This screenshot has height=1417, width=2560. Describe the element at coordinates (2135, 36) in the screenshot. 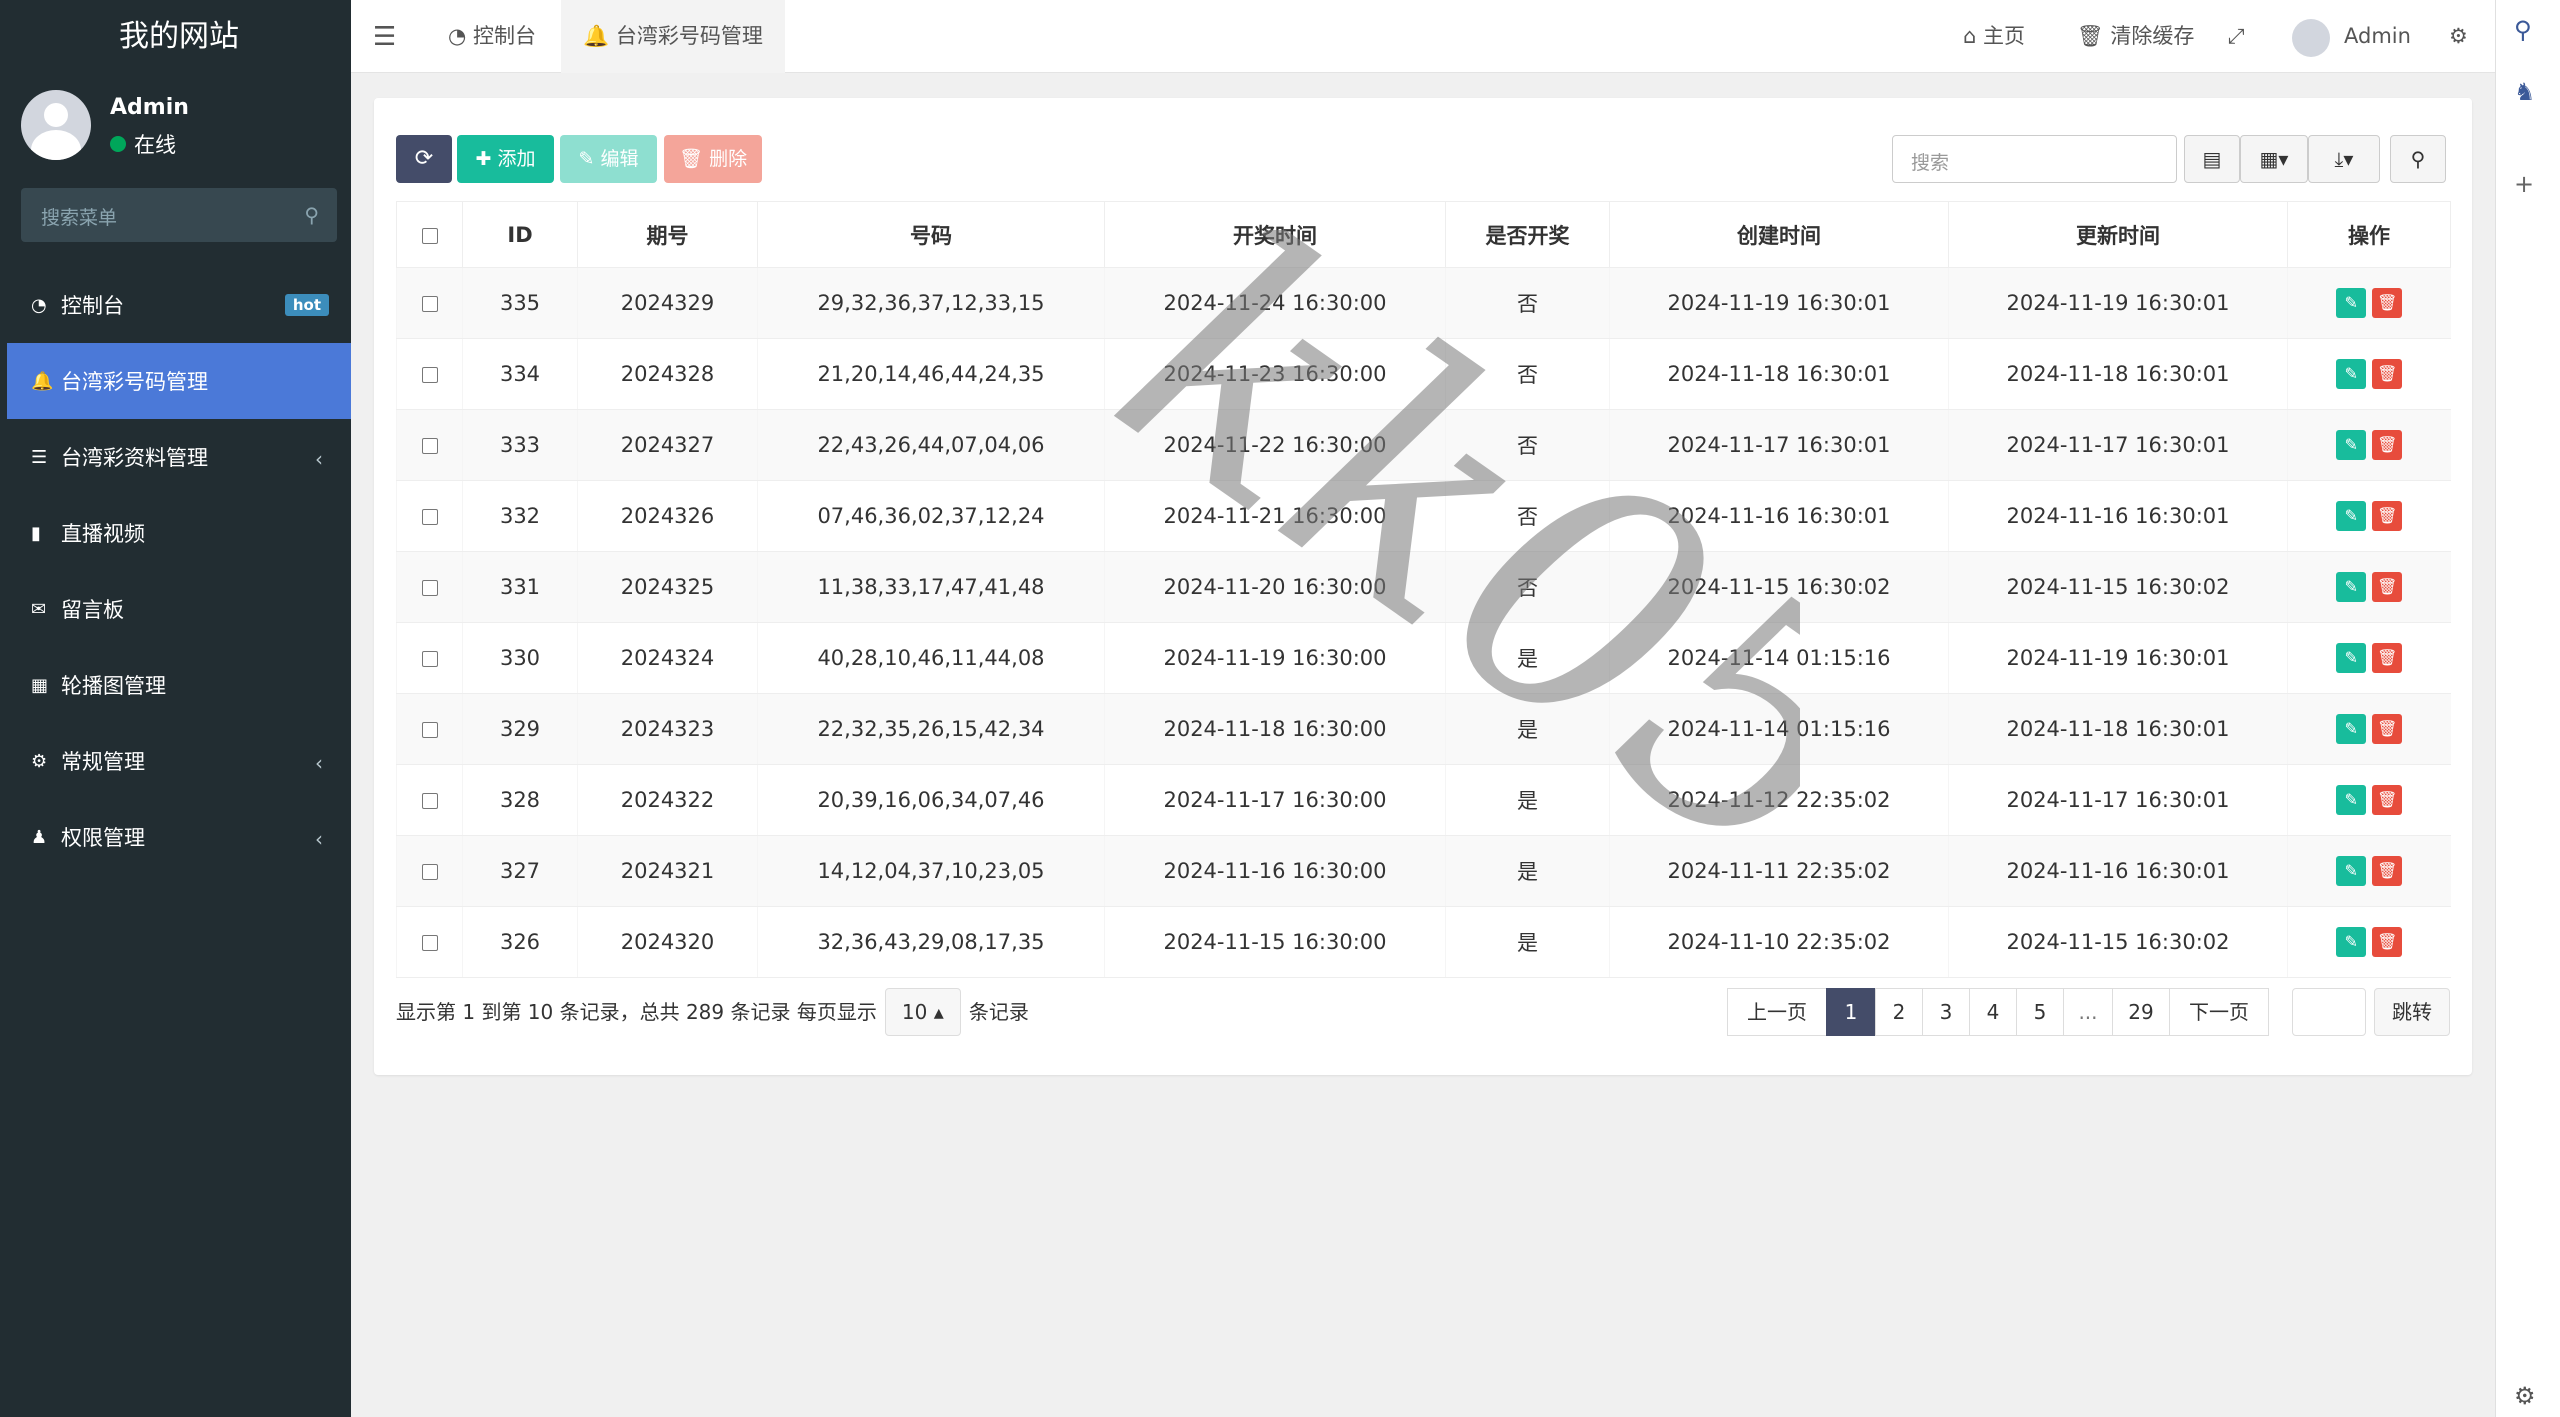

I see `clear-cache-link: 🗑 清除缓存` at that location.